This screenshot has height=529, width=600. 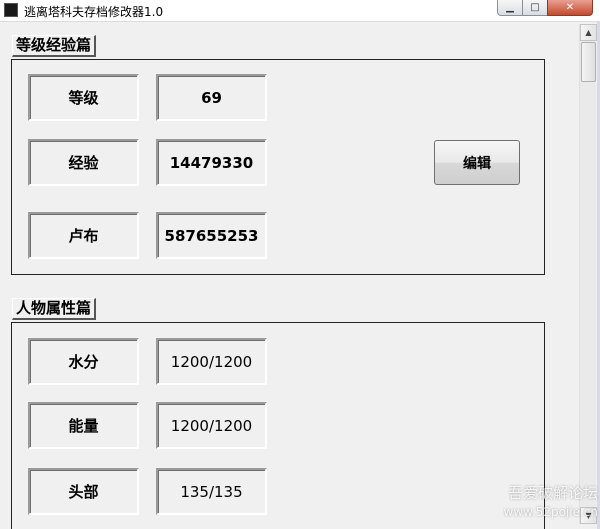 I want to click on watermark: 吾爱破解论坛 www.52pojie.cn, so click(x=538, y=500).